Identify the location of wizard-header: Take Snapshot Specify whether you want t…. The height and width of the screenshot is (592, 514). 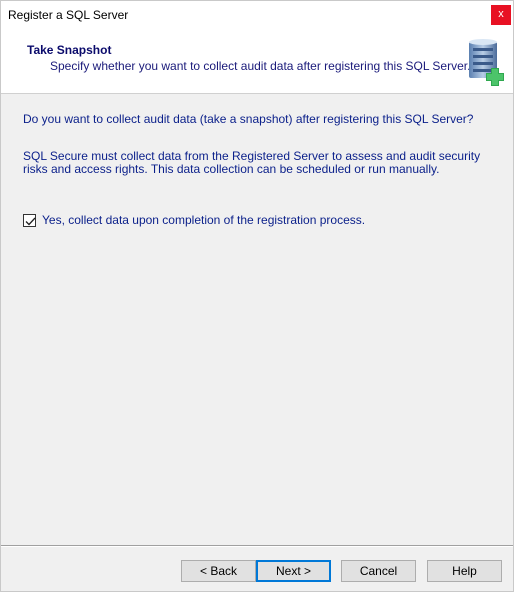
(257, 62).